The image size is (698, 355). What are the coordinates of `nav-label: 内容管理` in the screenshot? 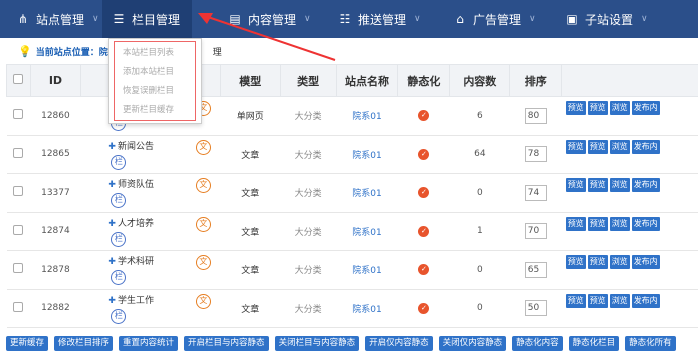 It's located at (272, 19).